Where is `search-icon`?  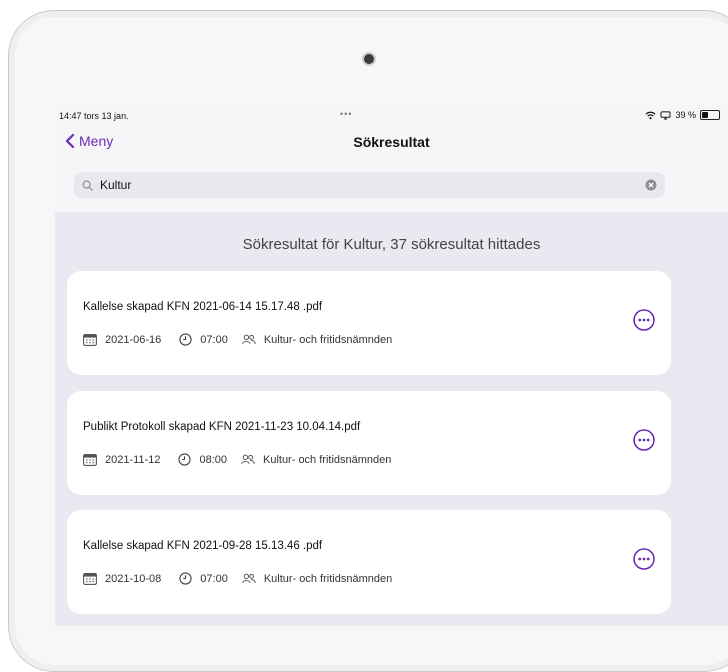
search-icon is located at coordinates (87, 185).